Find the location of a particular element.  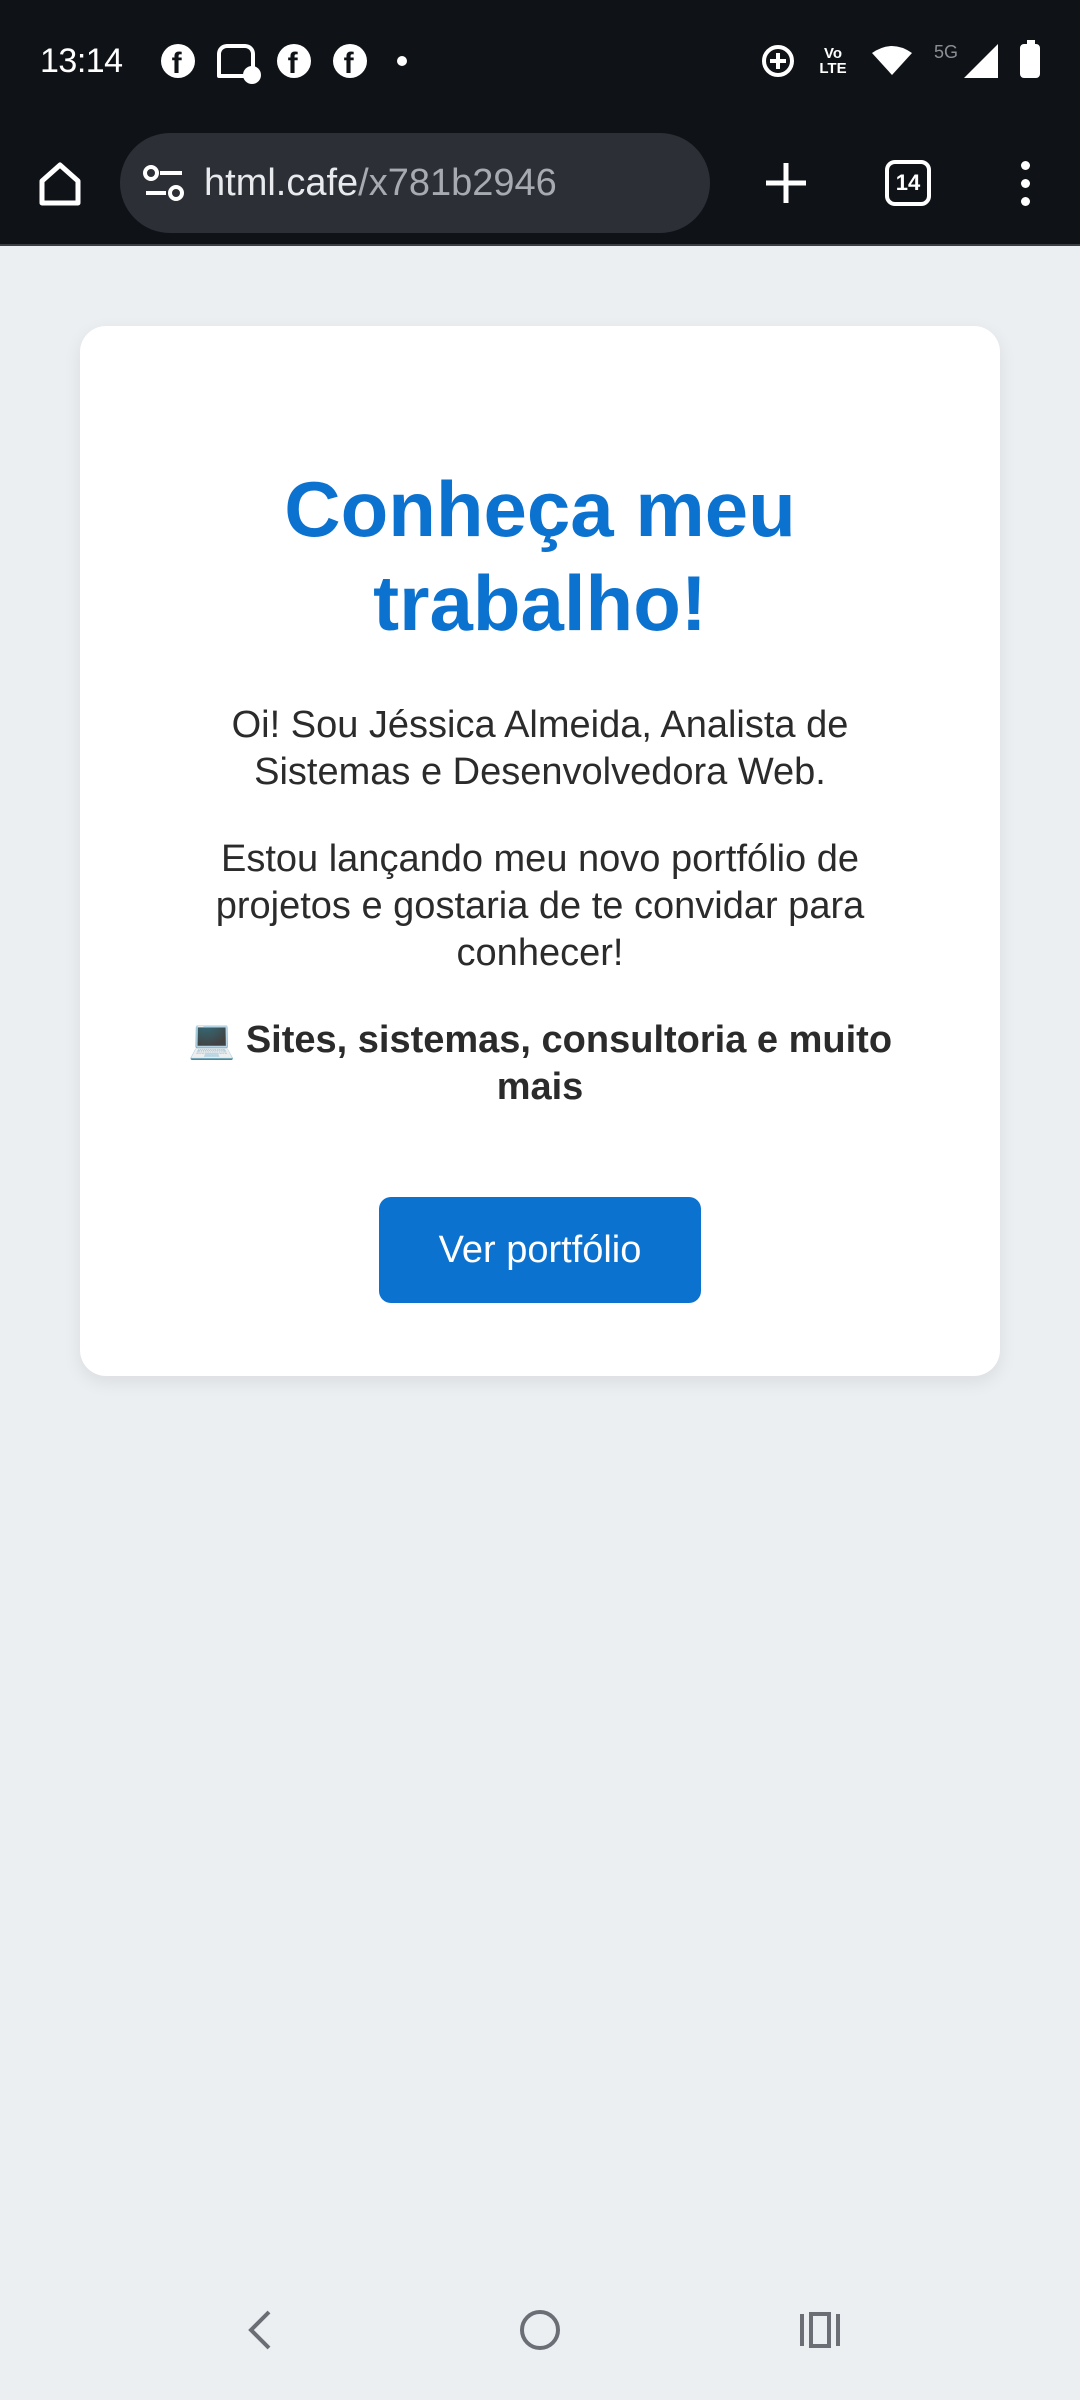

network-type-badge: 5G is located at coordinates (945, 51).